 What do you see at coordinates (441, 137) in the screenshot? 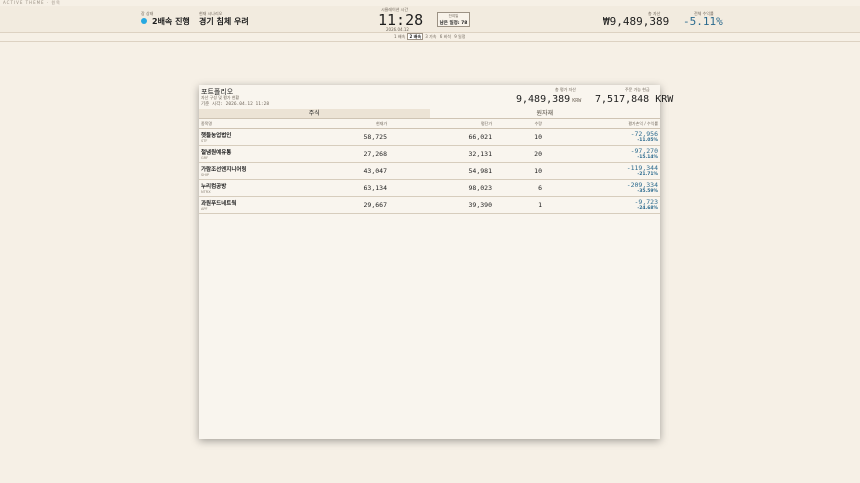
I see `average-price: 66,021` at bounding box center [441, 137].